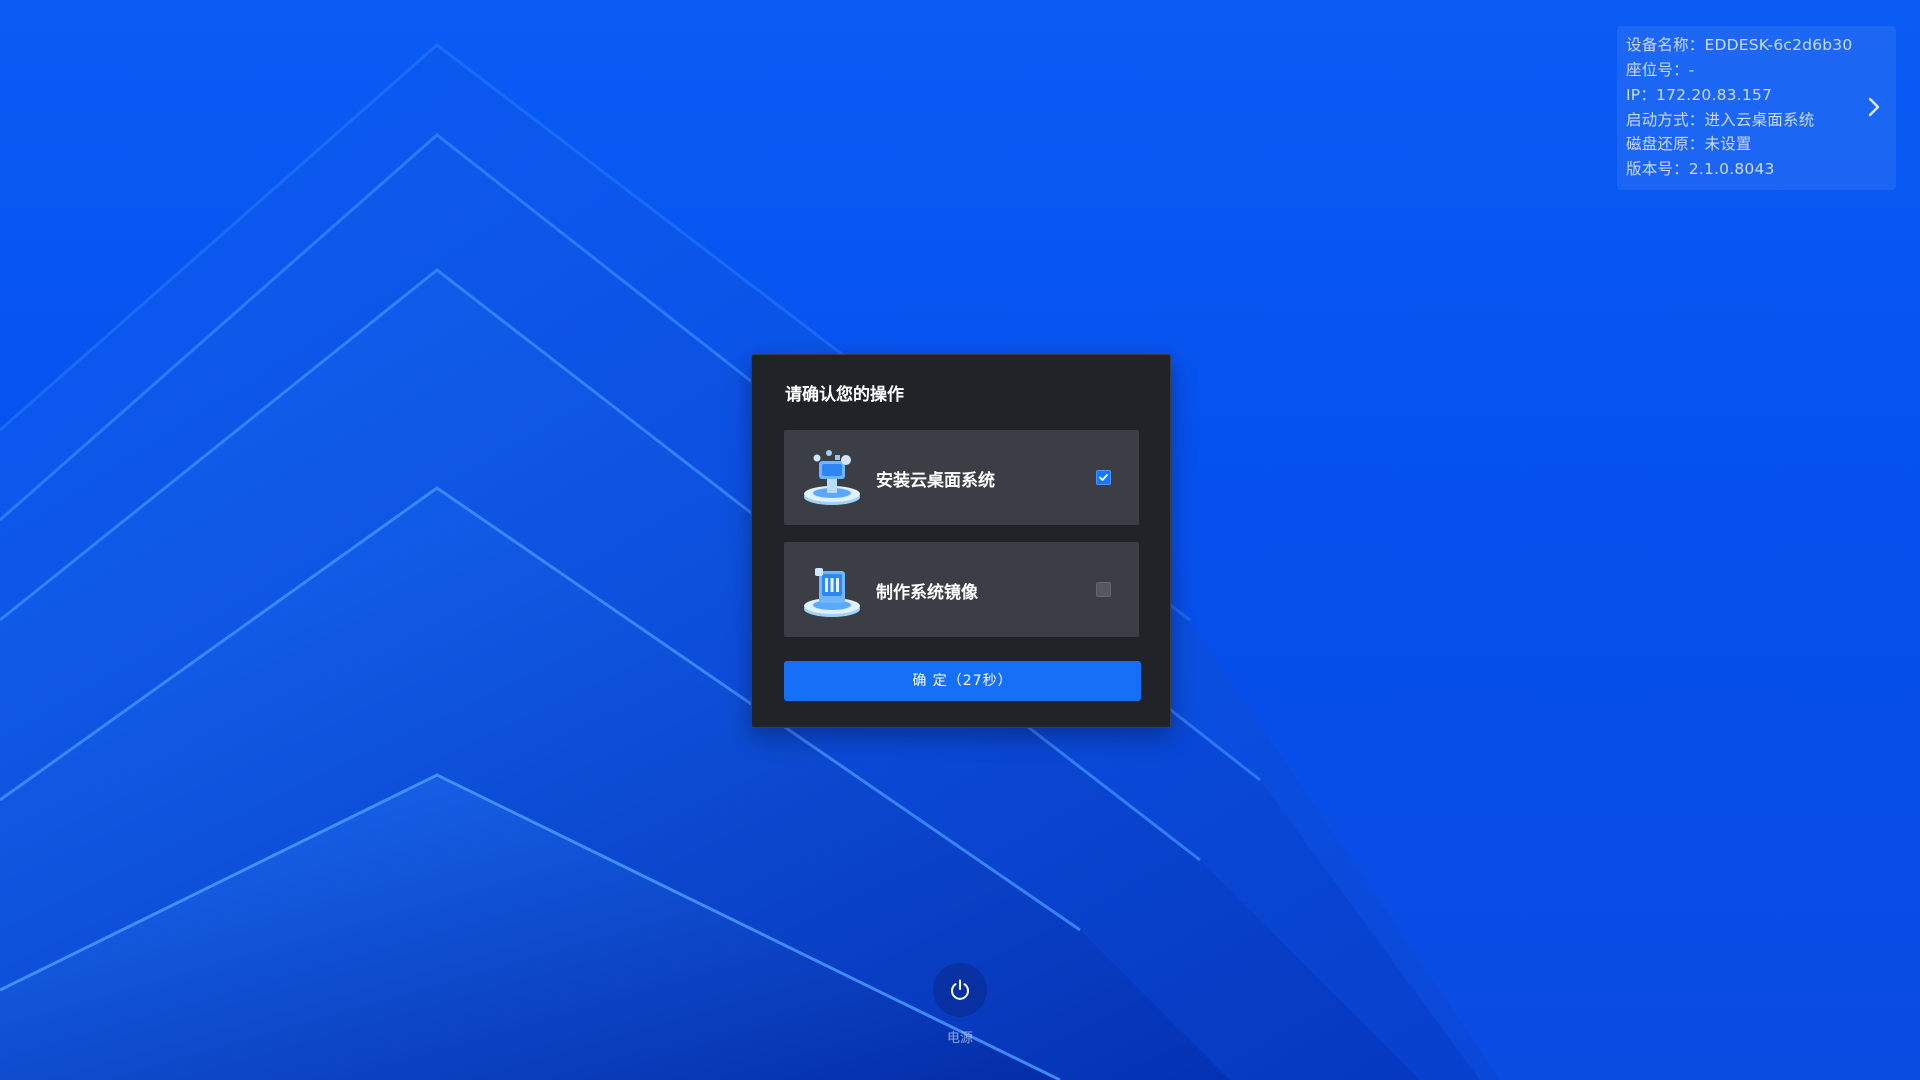  I want to click on image-checkbox, so click(1103, 589).